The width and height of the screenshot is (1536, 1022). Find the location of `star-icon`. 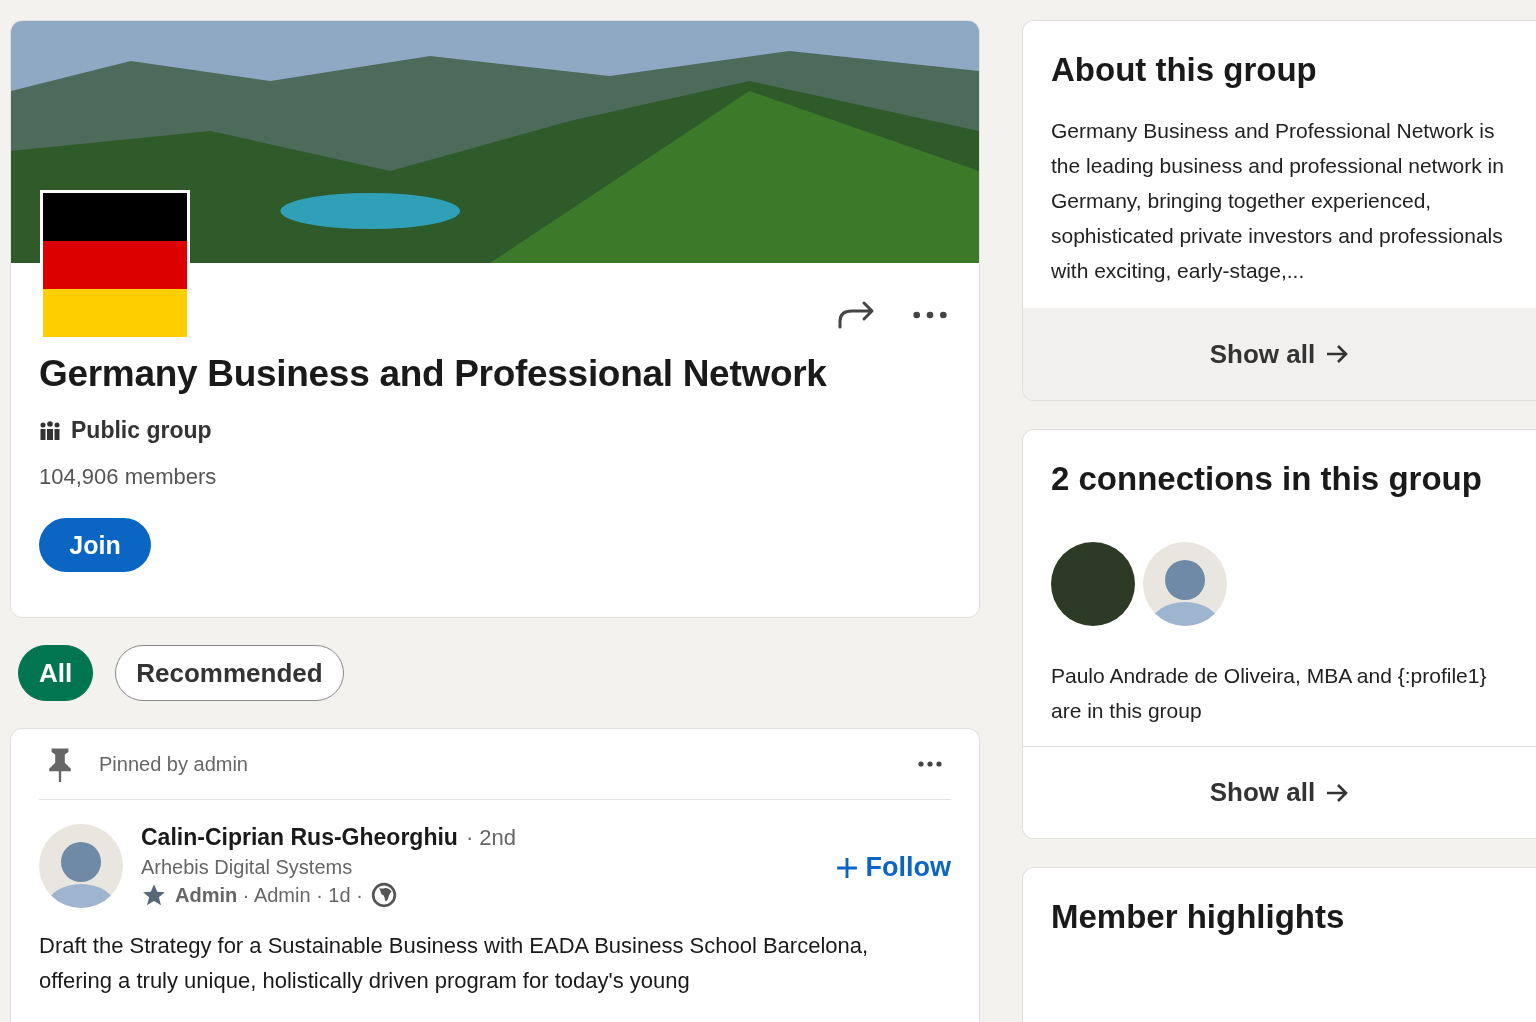

star-icon is located at coordinates (154, 895).